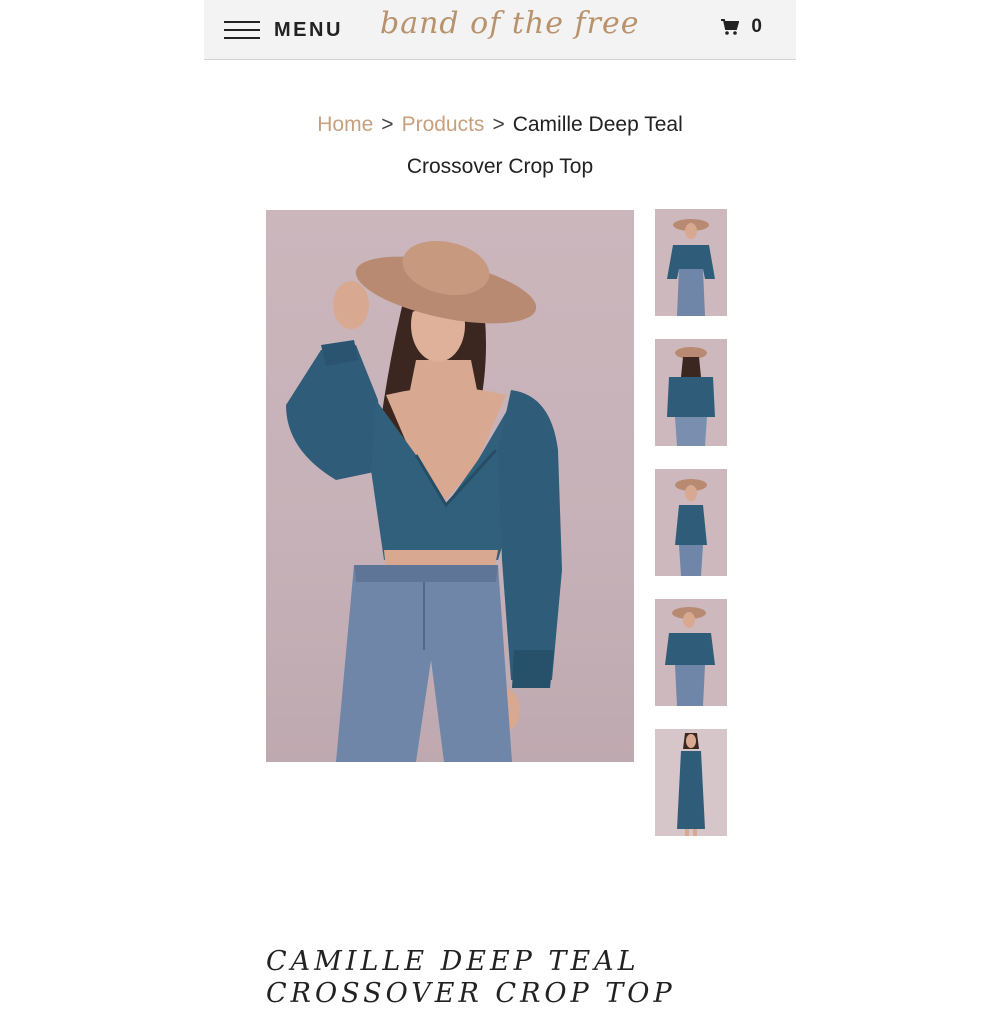  I want to click on cart-icon, so click(730, 27).